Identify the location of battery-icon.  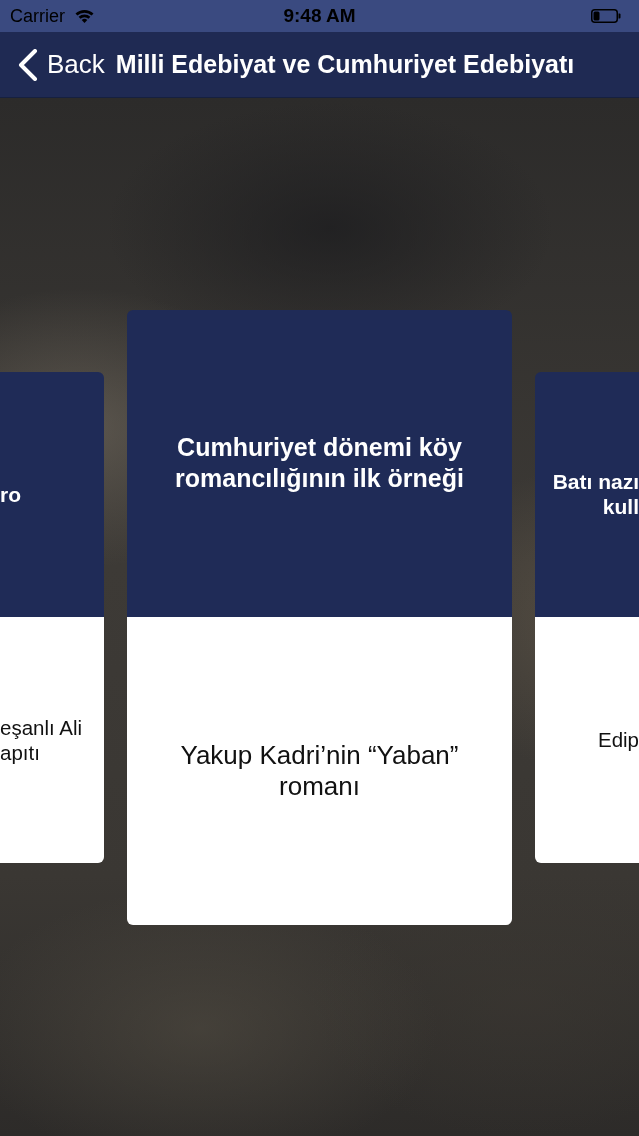
(606, 16).